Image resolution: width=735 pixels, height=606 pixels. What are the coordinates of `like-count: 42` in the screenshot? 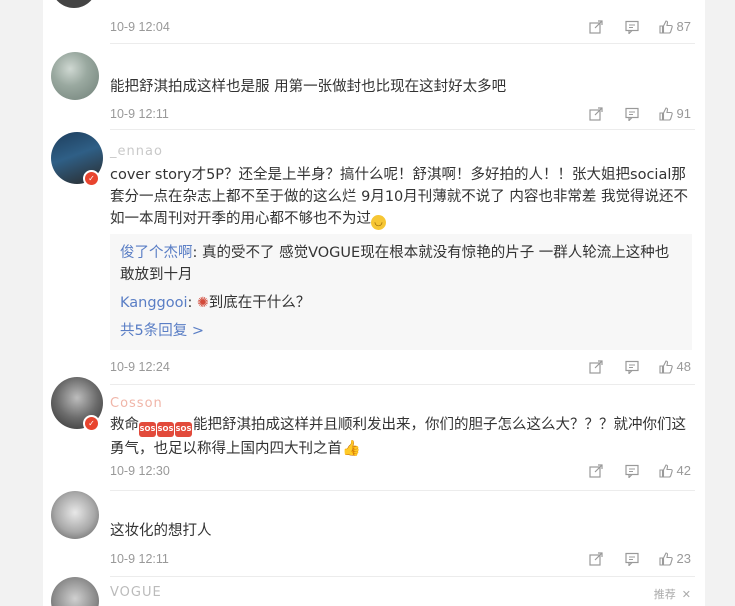 It's located at (683, 470).